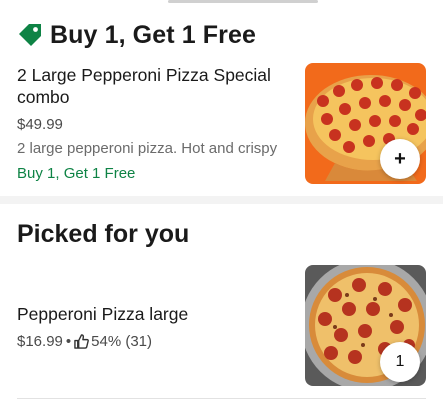  I want to click on promo-section-header: Buy 1, Get 1 Free, so click(136, 35).